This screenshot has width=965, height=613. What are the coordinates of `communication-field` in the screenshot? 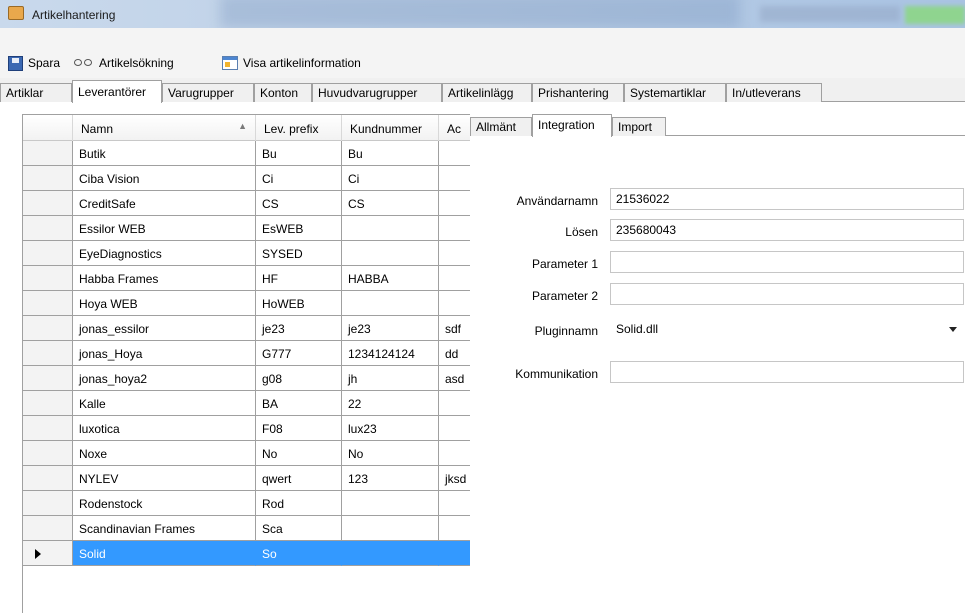 It's located at (787, 372).